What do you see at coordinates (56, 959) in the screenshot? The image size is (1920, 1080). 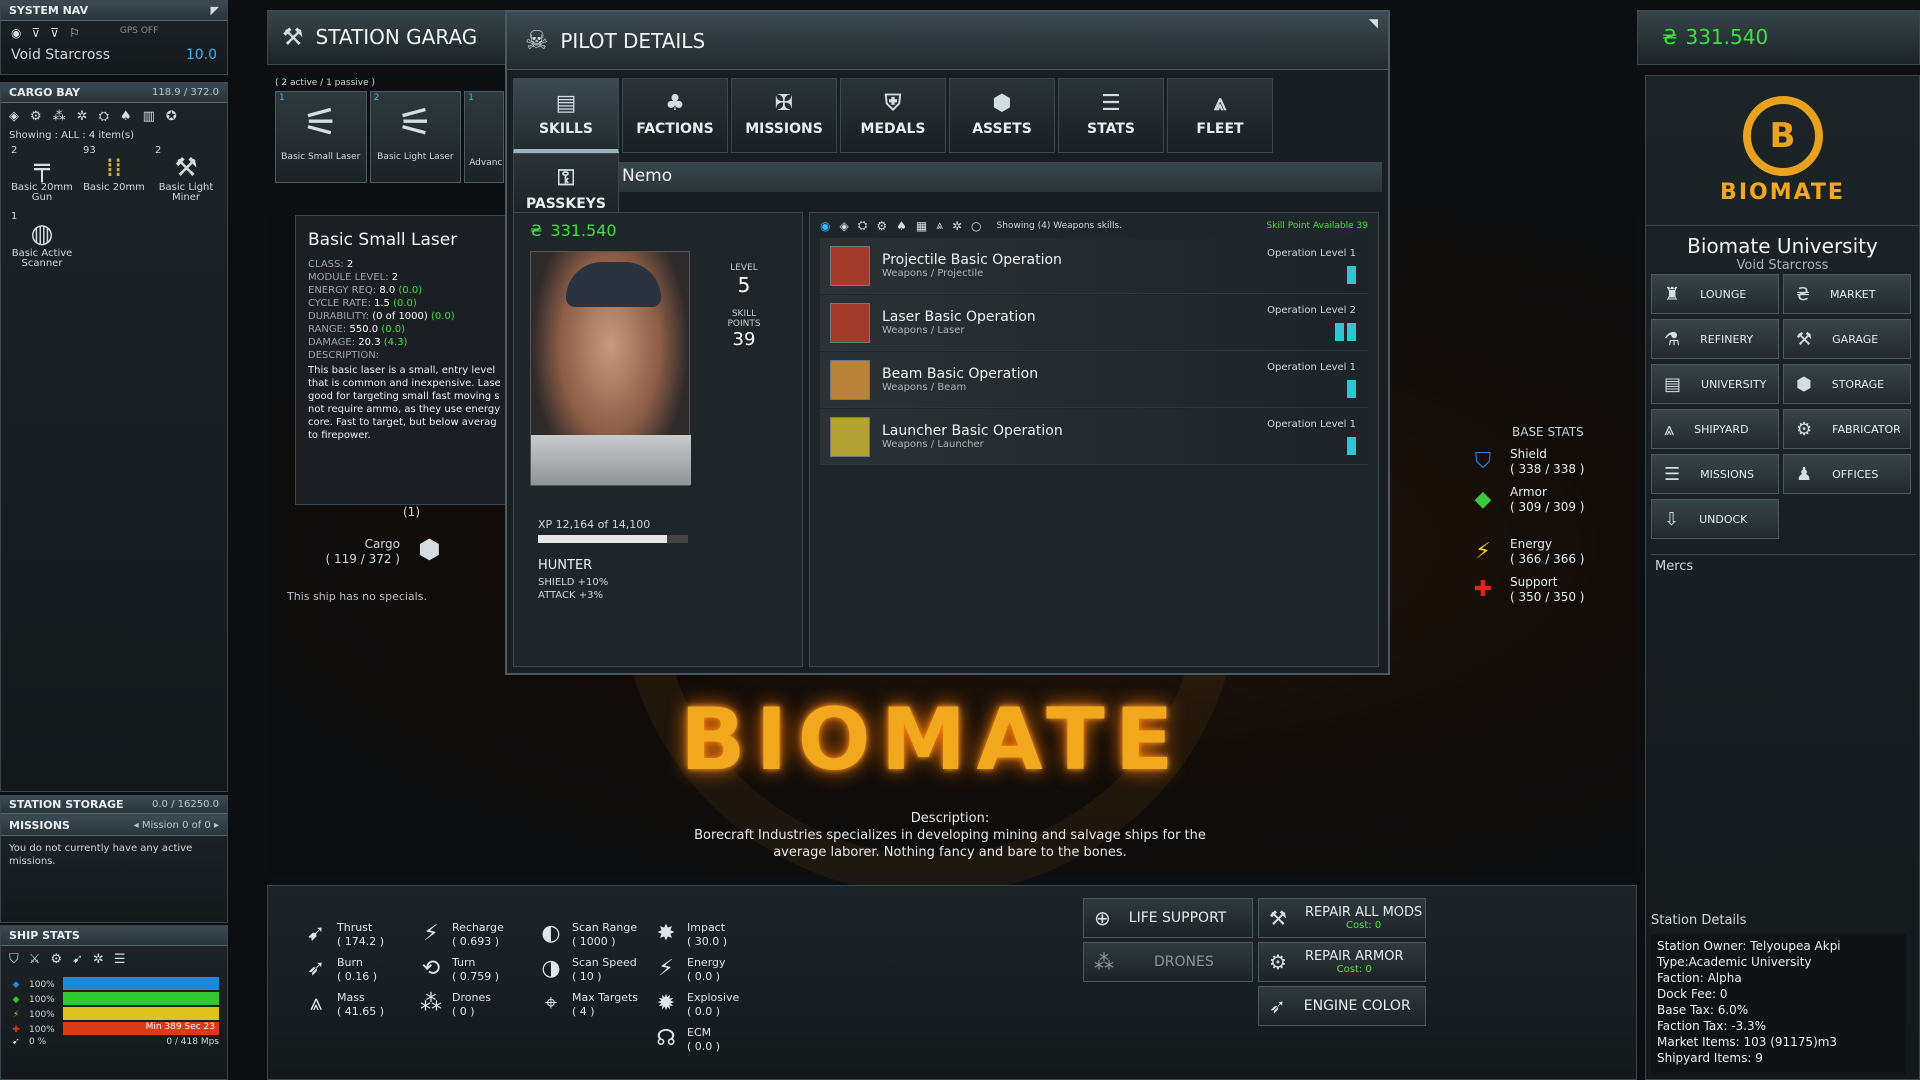 I see `settings-icon: ⚙` at bounding box center [56, 959].